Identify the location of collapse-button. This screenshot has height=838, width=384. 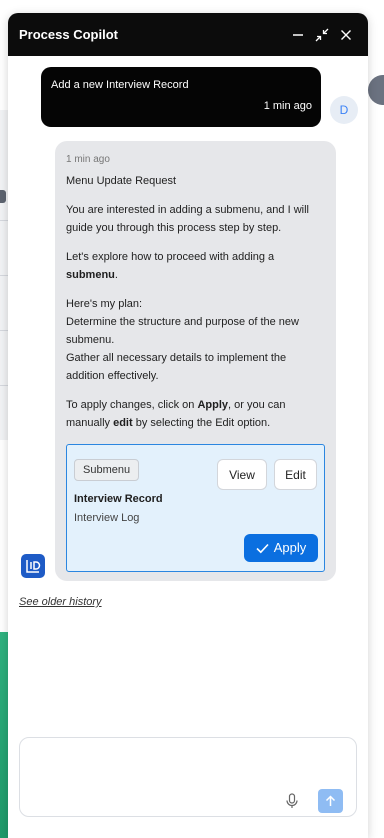
(322, 35).